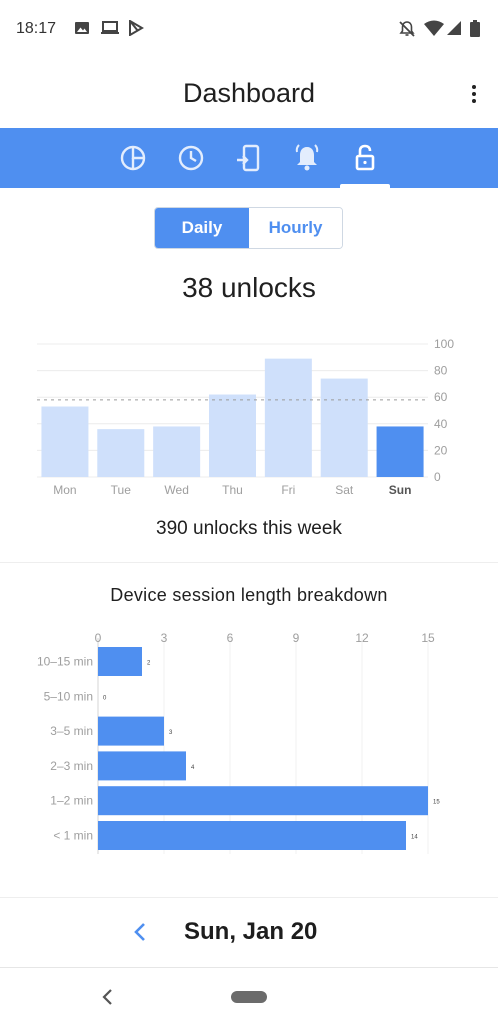 This screenshot has width=498, height=1025. Describe the element at coordinates (177, 451) in the screenshot. I see `bar-wed` at that location.